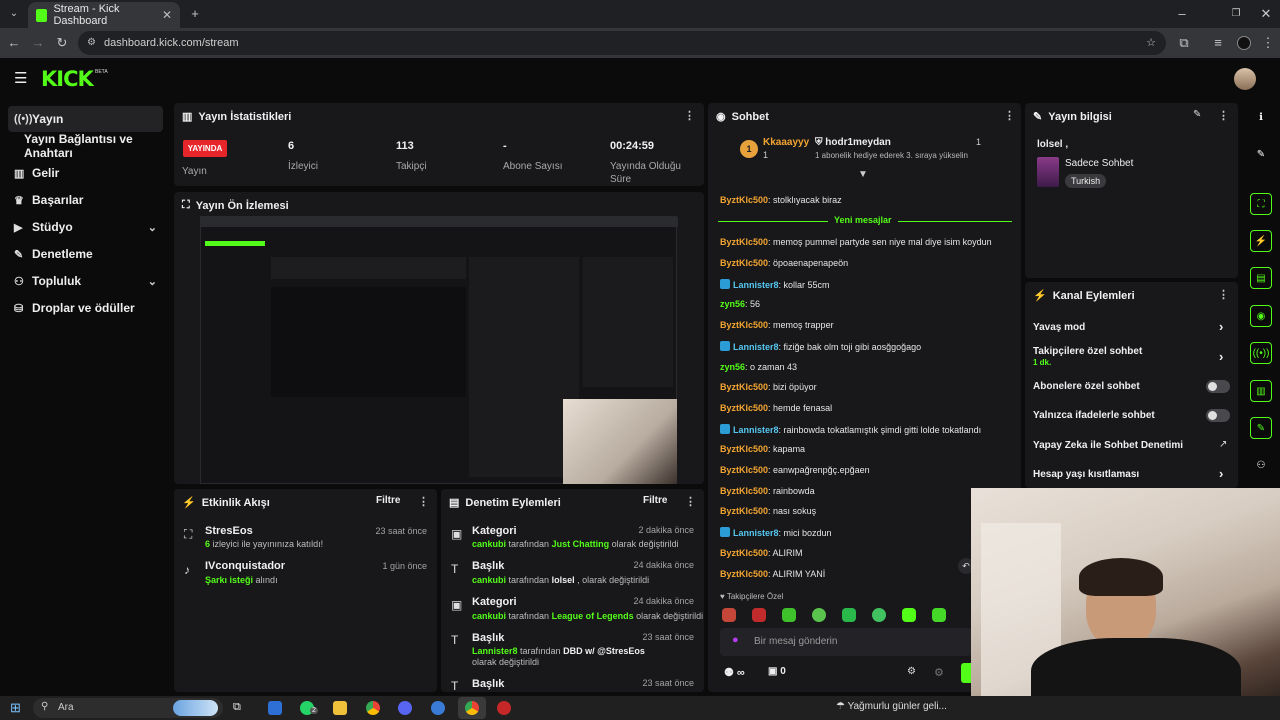 This screenshot has height=720, width=1280. I want to click on chat-message: ByztKlc500: ALIRIM YANİ, so click(772, 574).